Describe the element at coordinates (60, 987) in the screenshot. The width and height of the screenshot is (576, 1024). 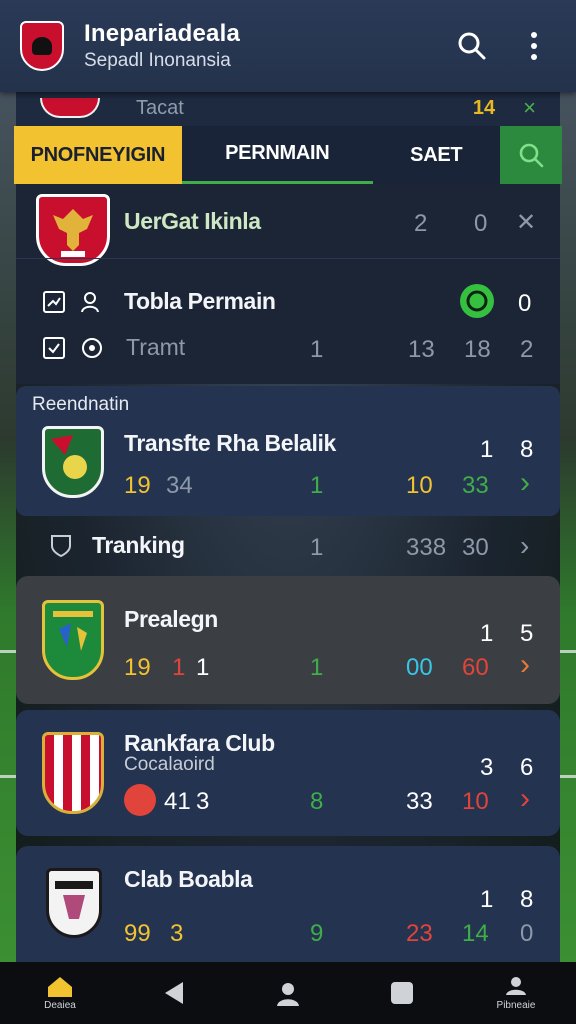
I see `home-icon` at that location.